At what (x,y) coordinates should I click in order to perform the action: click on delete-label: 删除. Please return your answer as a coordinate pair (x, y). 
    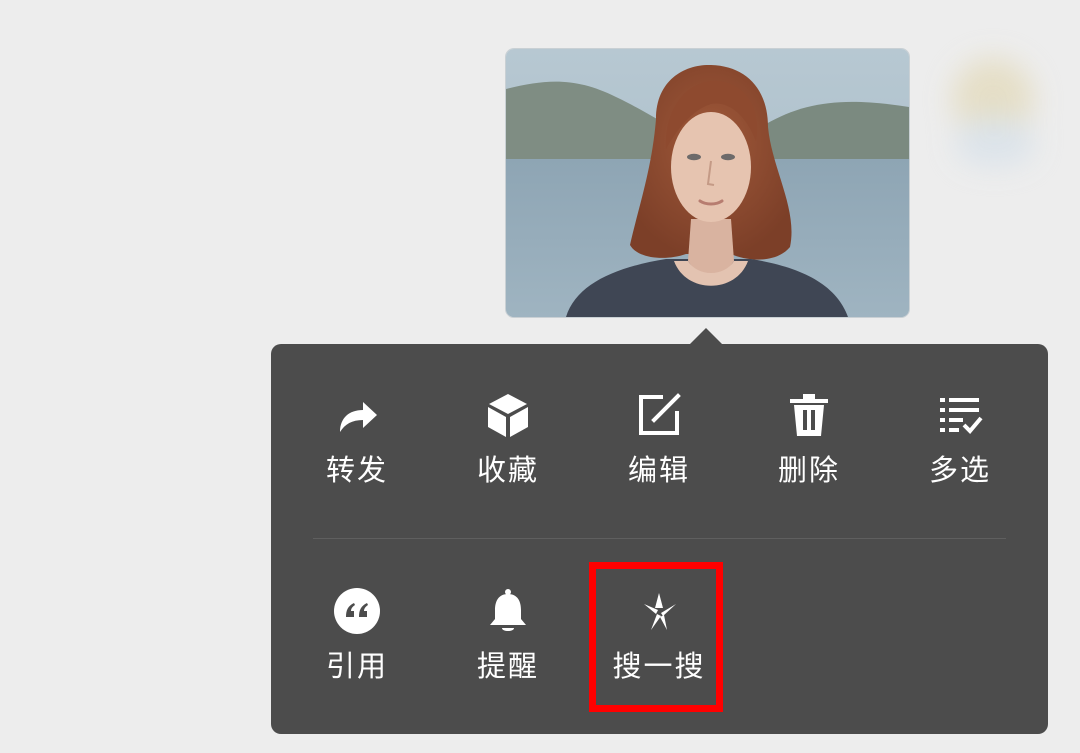
    Looking at the image, I should click on (808, 470).